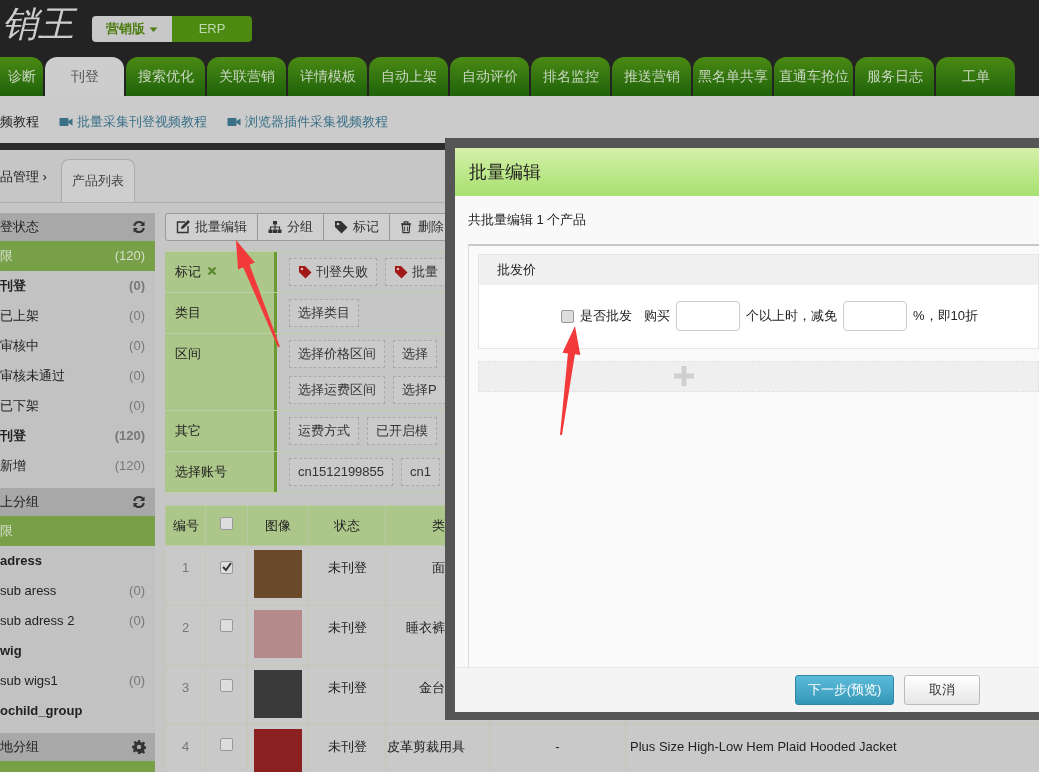  What do you see at coordinates (77, 711) in the screenshot?
I see `sidebar-item: ochild_group` at bounding box center [77, 711].